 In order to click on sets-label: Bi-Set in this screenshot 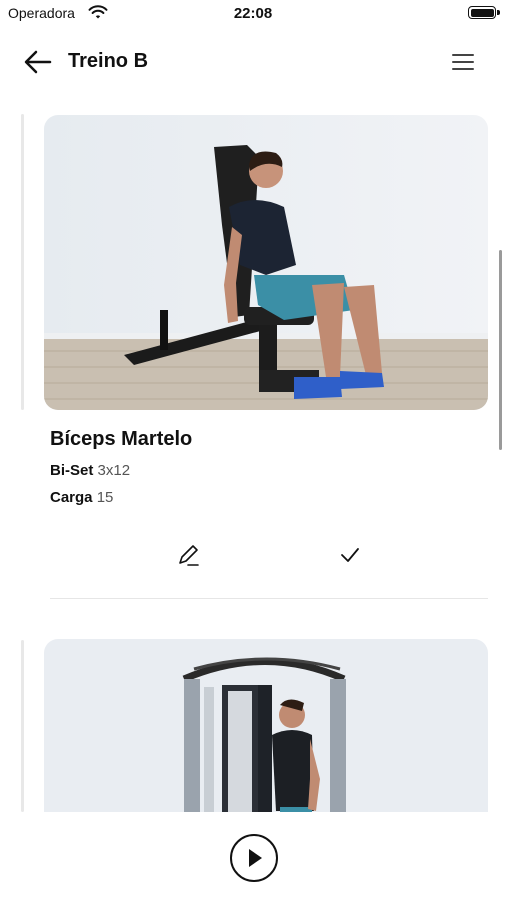, I will do `click(72, 470)`.